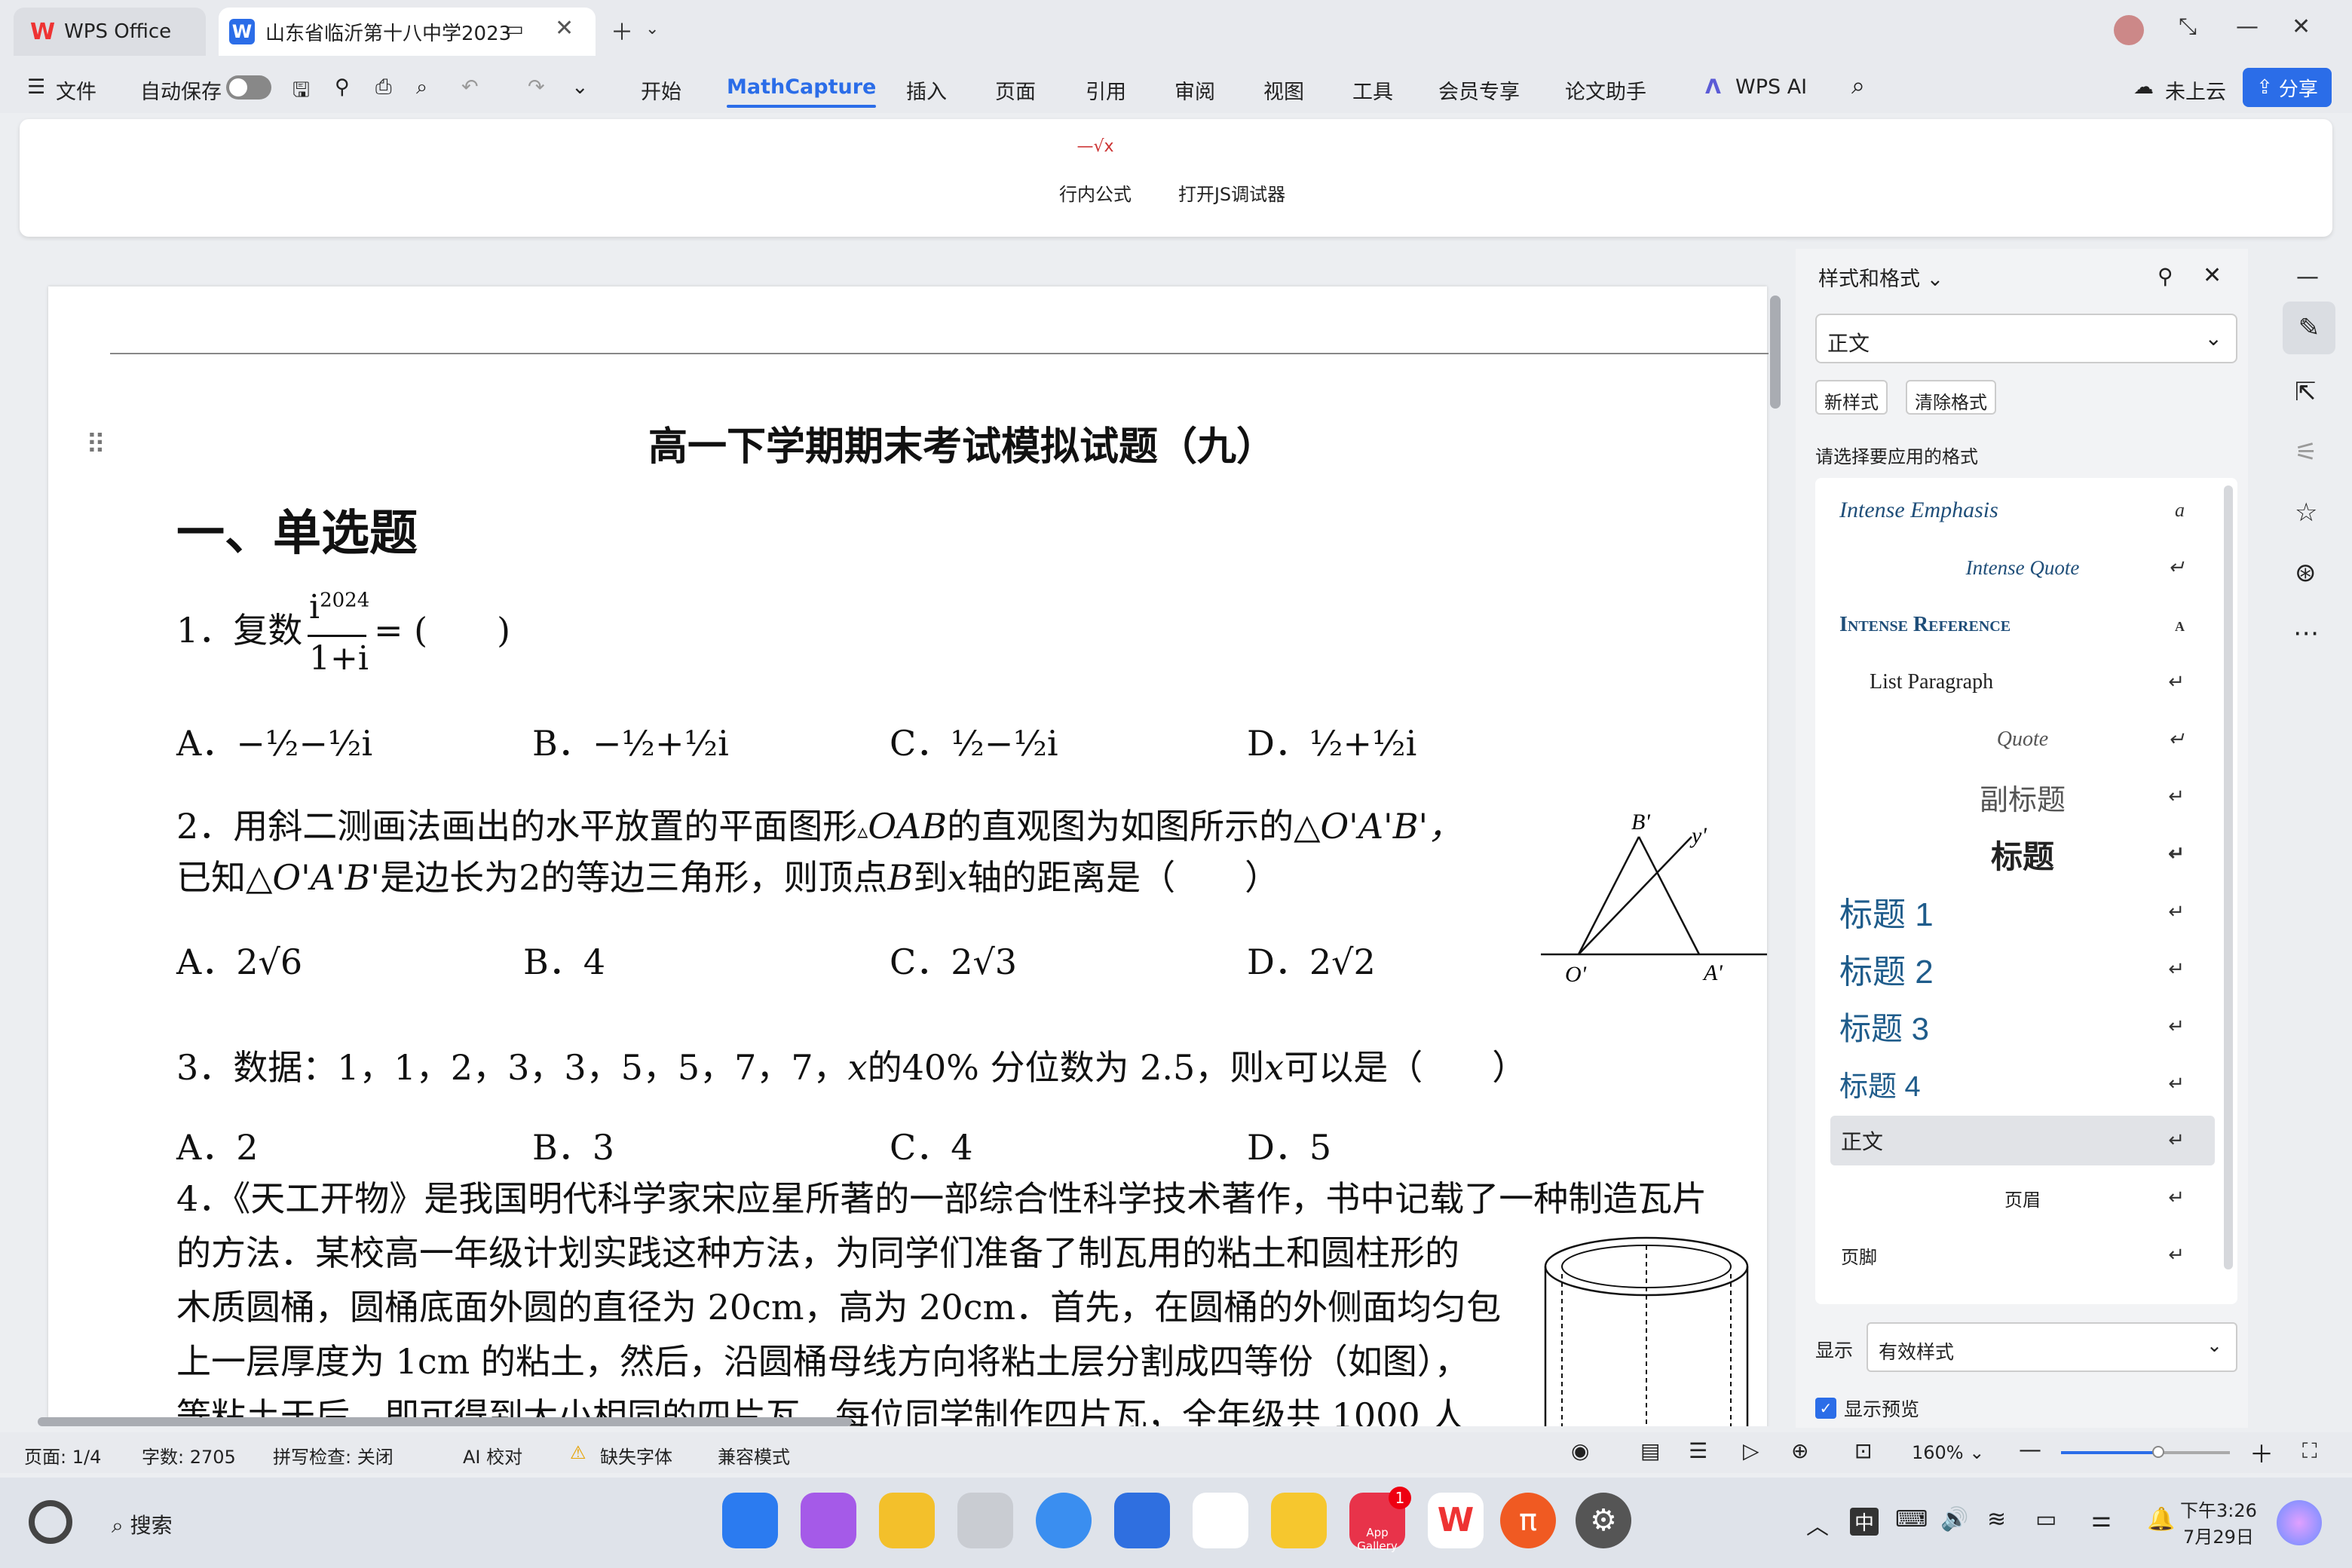  Describe the element at coordinates (1299, 1520) in the screenshot. I see `notes-icon` at that location.